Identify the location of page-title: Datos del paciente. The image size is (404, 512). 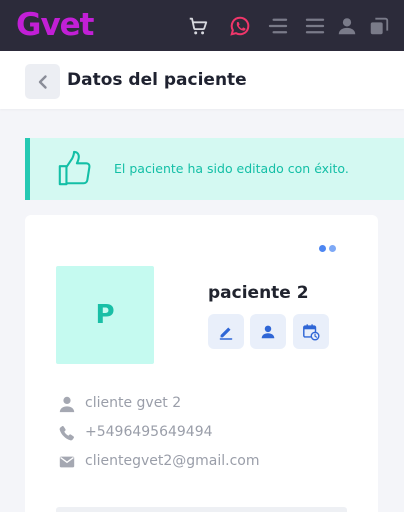
(157, 80).